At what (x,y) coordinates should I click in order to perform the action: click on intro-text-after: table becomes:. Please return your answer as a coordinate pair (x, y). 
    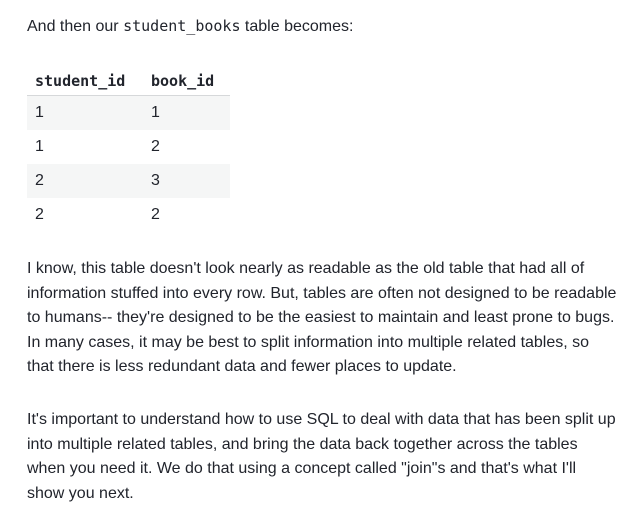
    Looking at the image, I should click on (297, 26).